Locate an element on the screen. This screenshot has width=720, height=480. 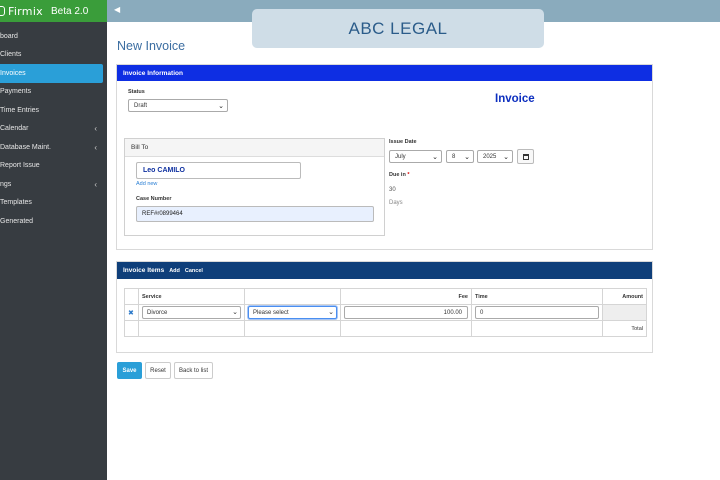
header-fee: Fee is located at coordinates (406, 296).